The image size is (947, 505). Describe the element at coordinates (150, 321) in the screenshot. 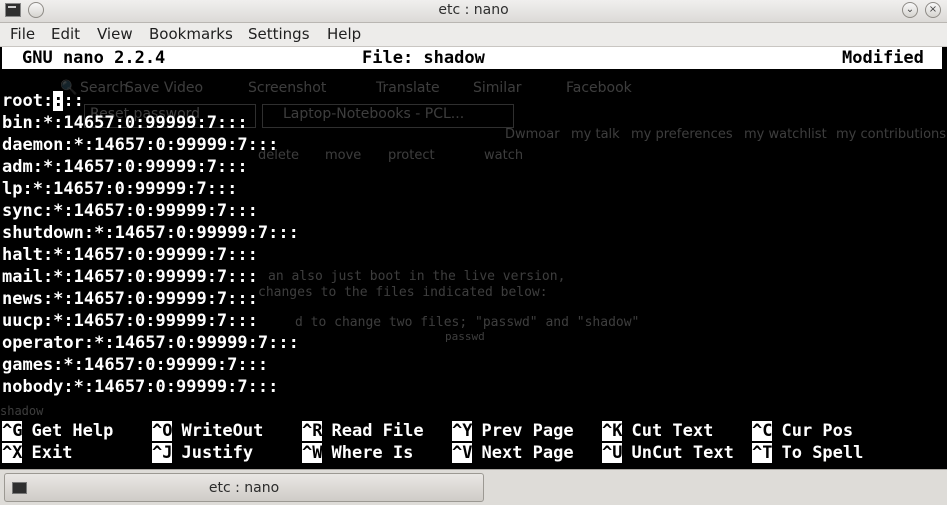

I see `file-line: uucp:*:14657:0:99999:7:::` at that location.